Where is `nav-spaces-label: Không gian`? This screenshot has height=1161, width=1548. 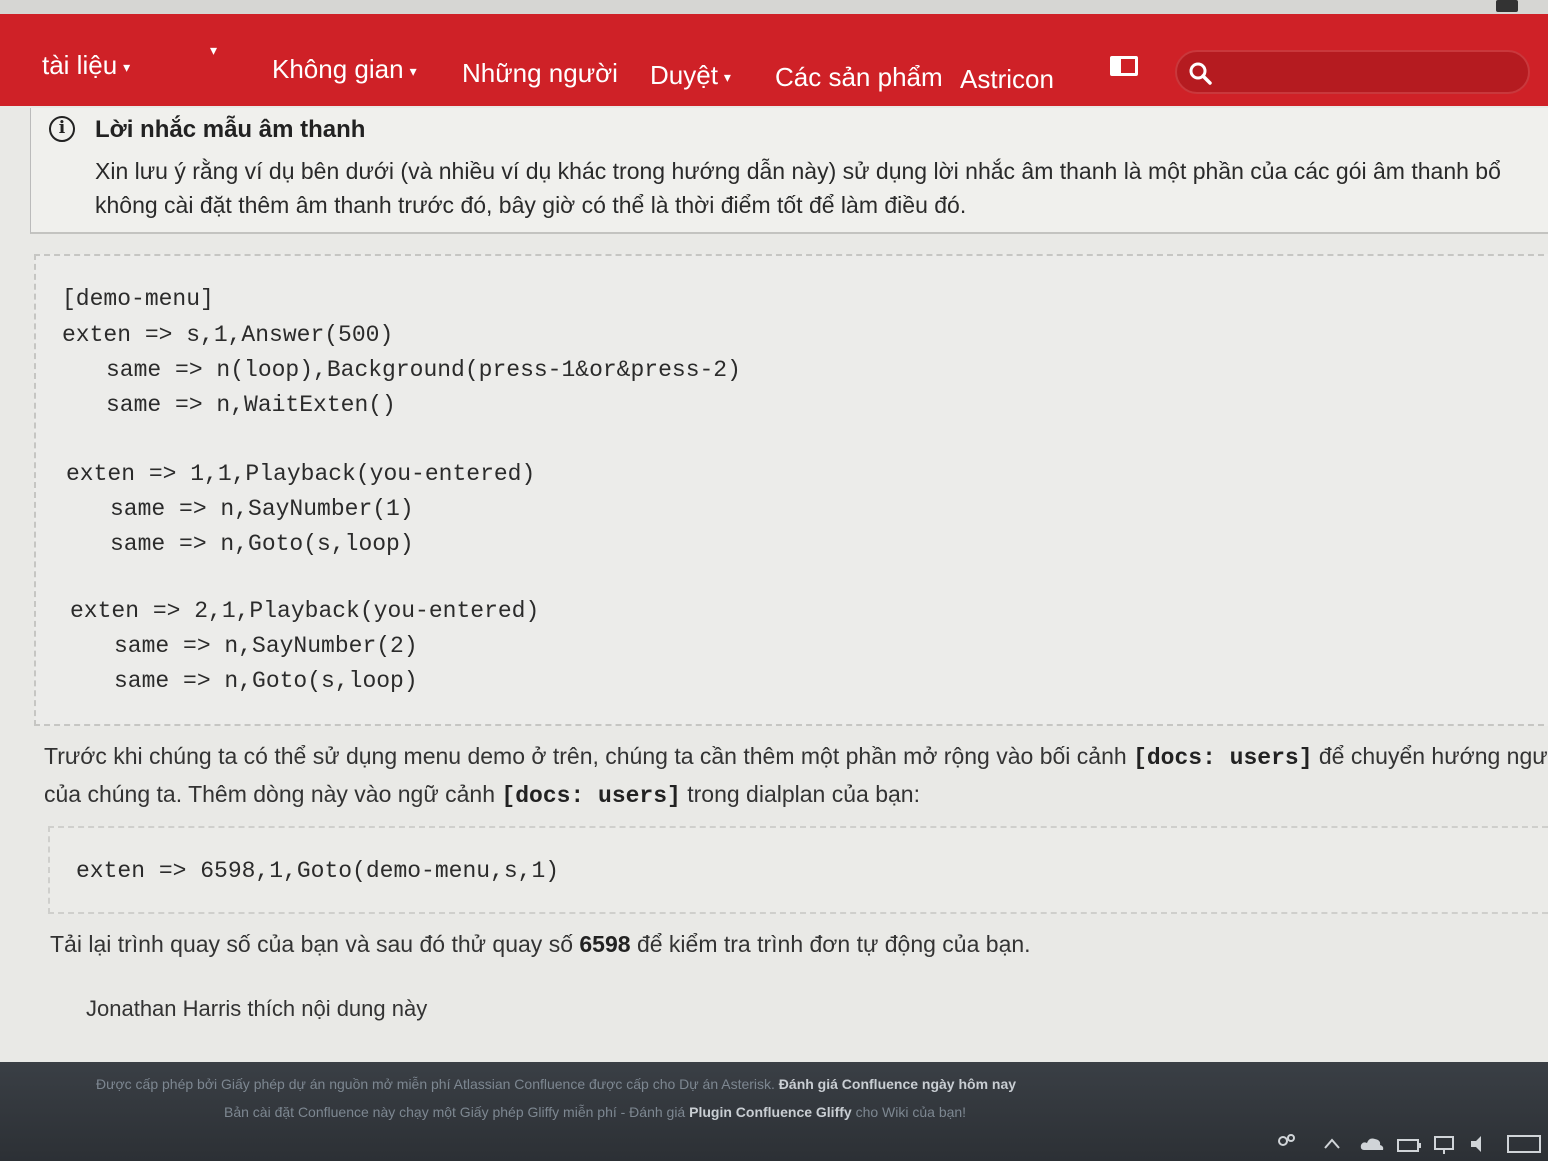 nav-spaces-label: Không gian is located at coordinates (338, 69).